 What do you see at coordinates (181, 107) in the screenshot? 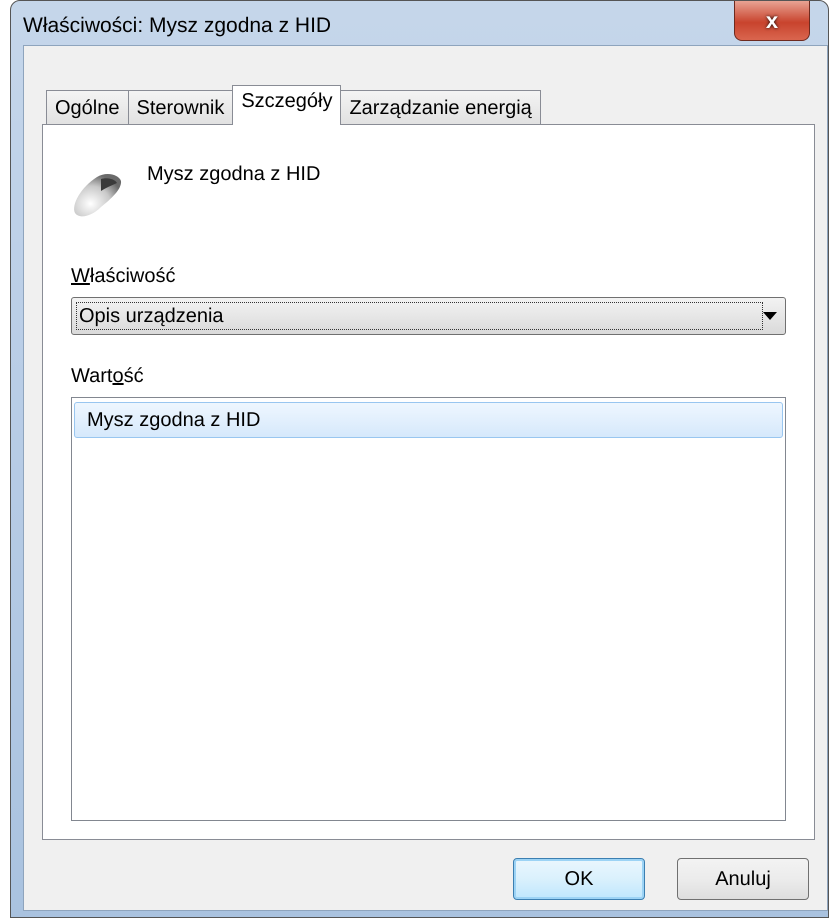
I see `tab: Sterownik` at bounding box center [181, 107].